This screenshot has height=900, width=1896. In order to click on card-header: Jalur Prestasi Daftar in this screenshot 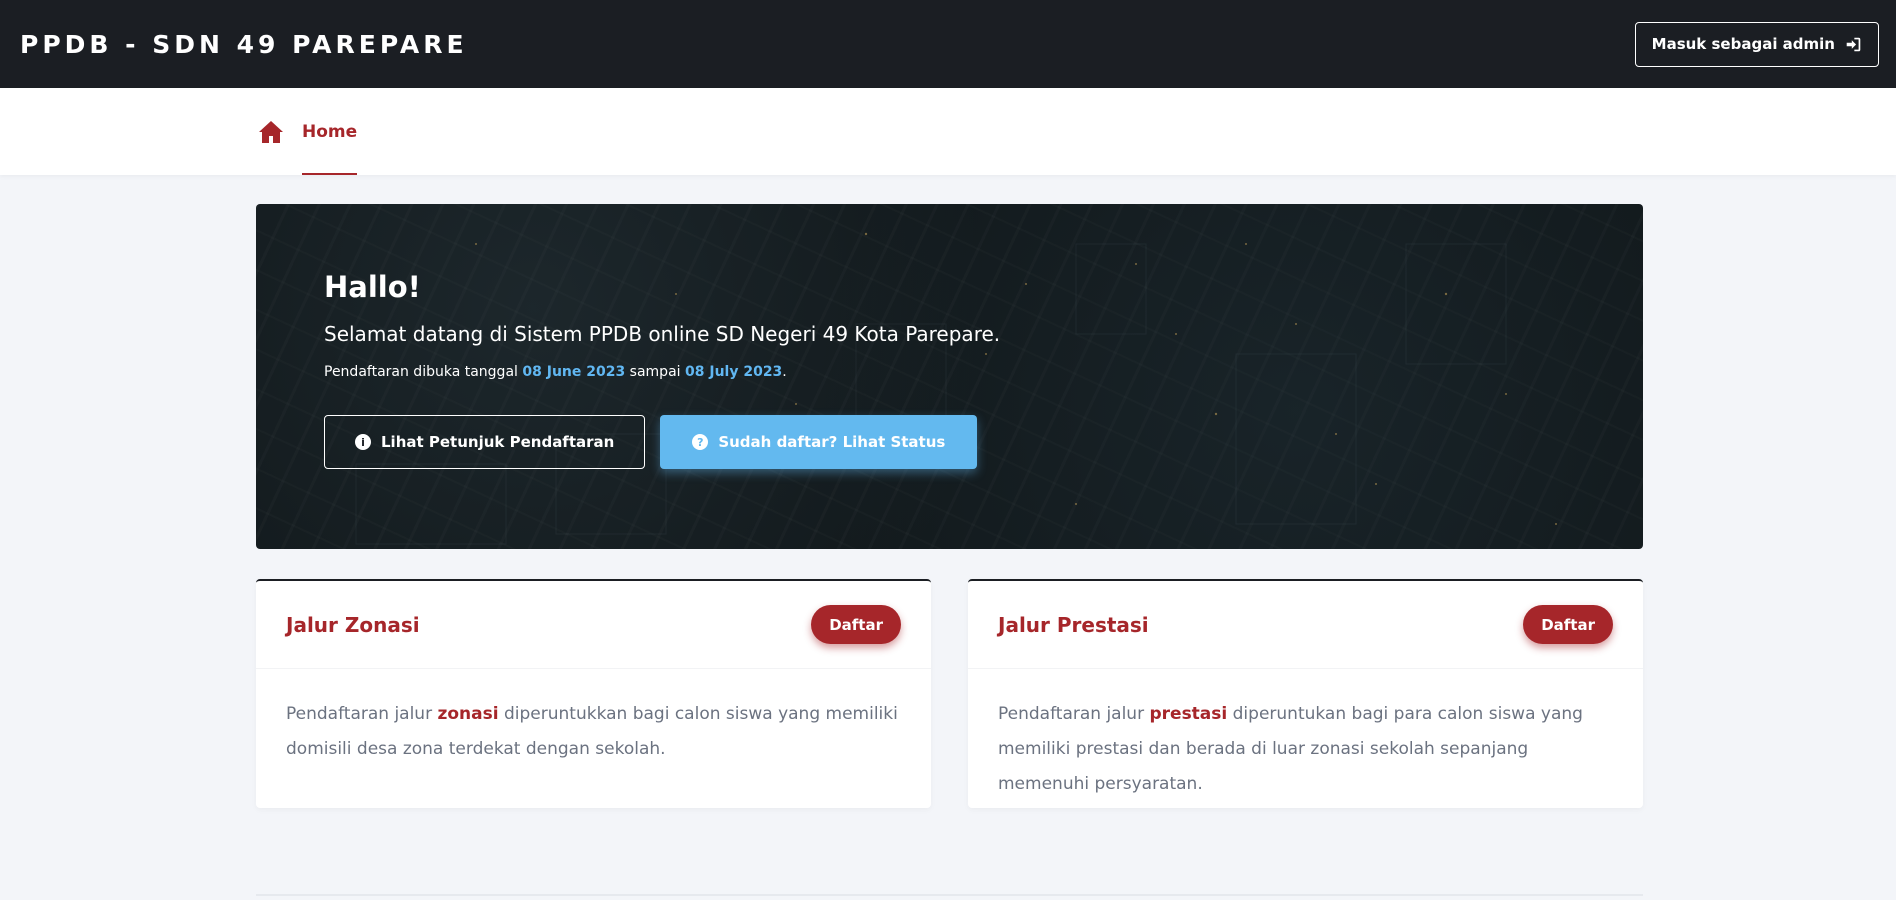, I will do `click(1305, 625)`.